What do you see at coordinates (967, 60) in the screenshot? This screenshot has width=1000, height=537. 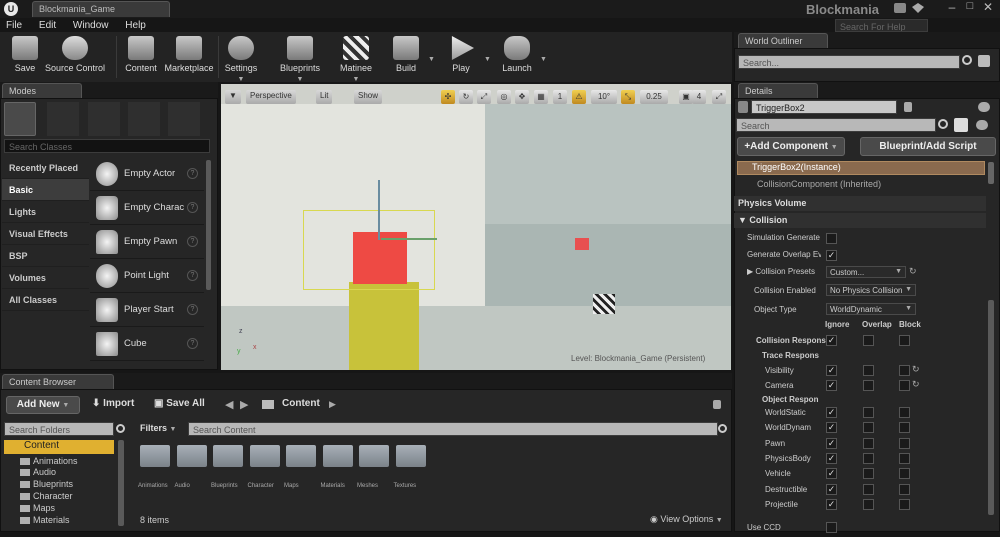 I see `search-icon` at bounding box center [967, 60].